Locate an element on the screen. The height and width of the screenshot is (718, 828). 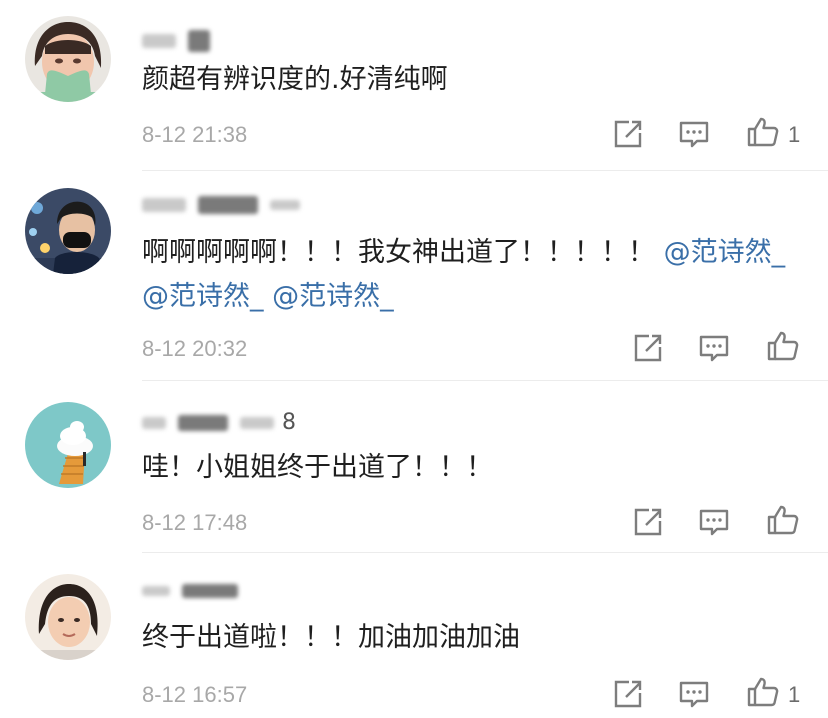
avatar-man-black-mask-icon is located at coordinates (68, 231).